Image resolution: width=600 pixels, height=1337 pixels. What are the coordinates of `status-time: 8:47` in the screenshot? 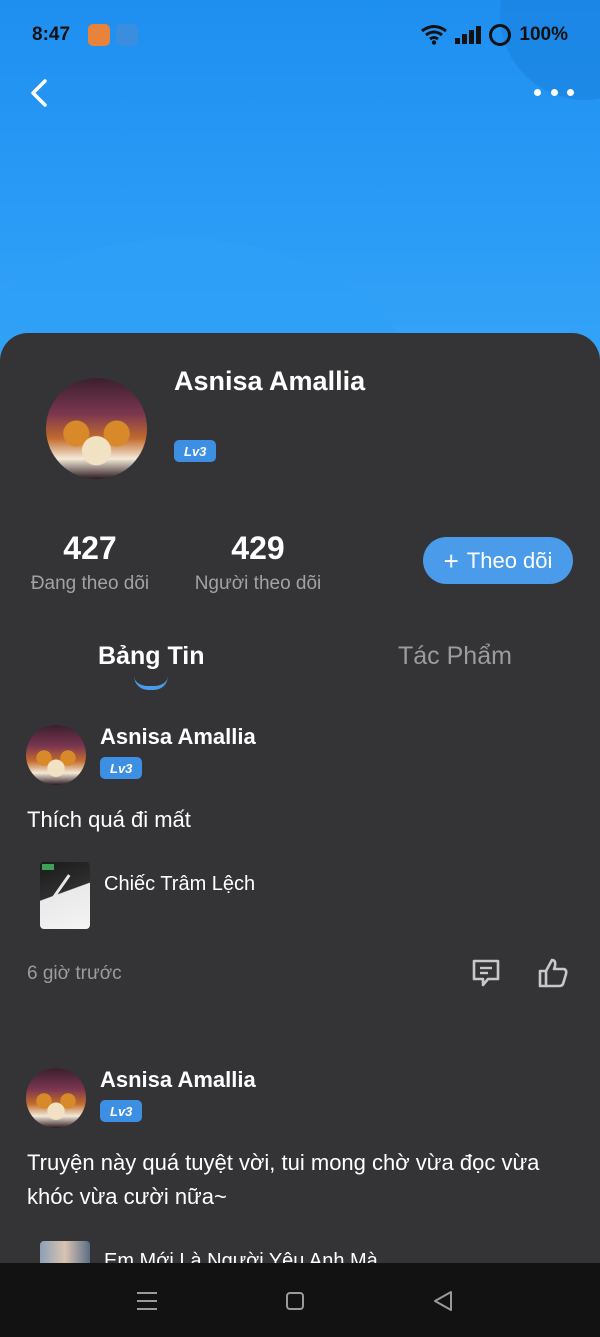 It's located at (51, 34).